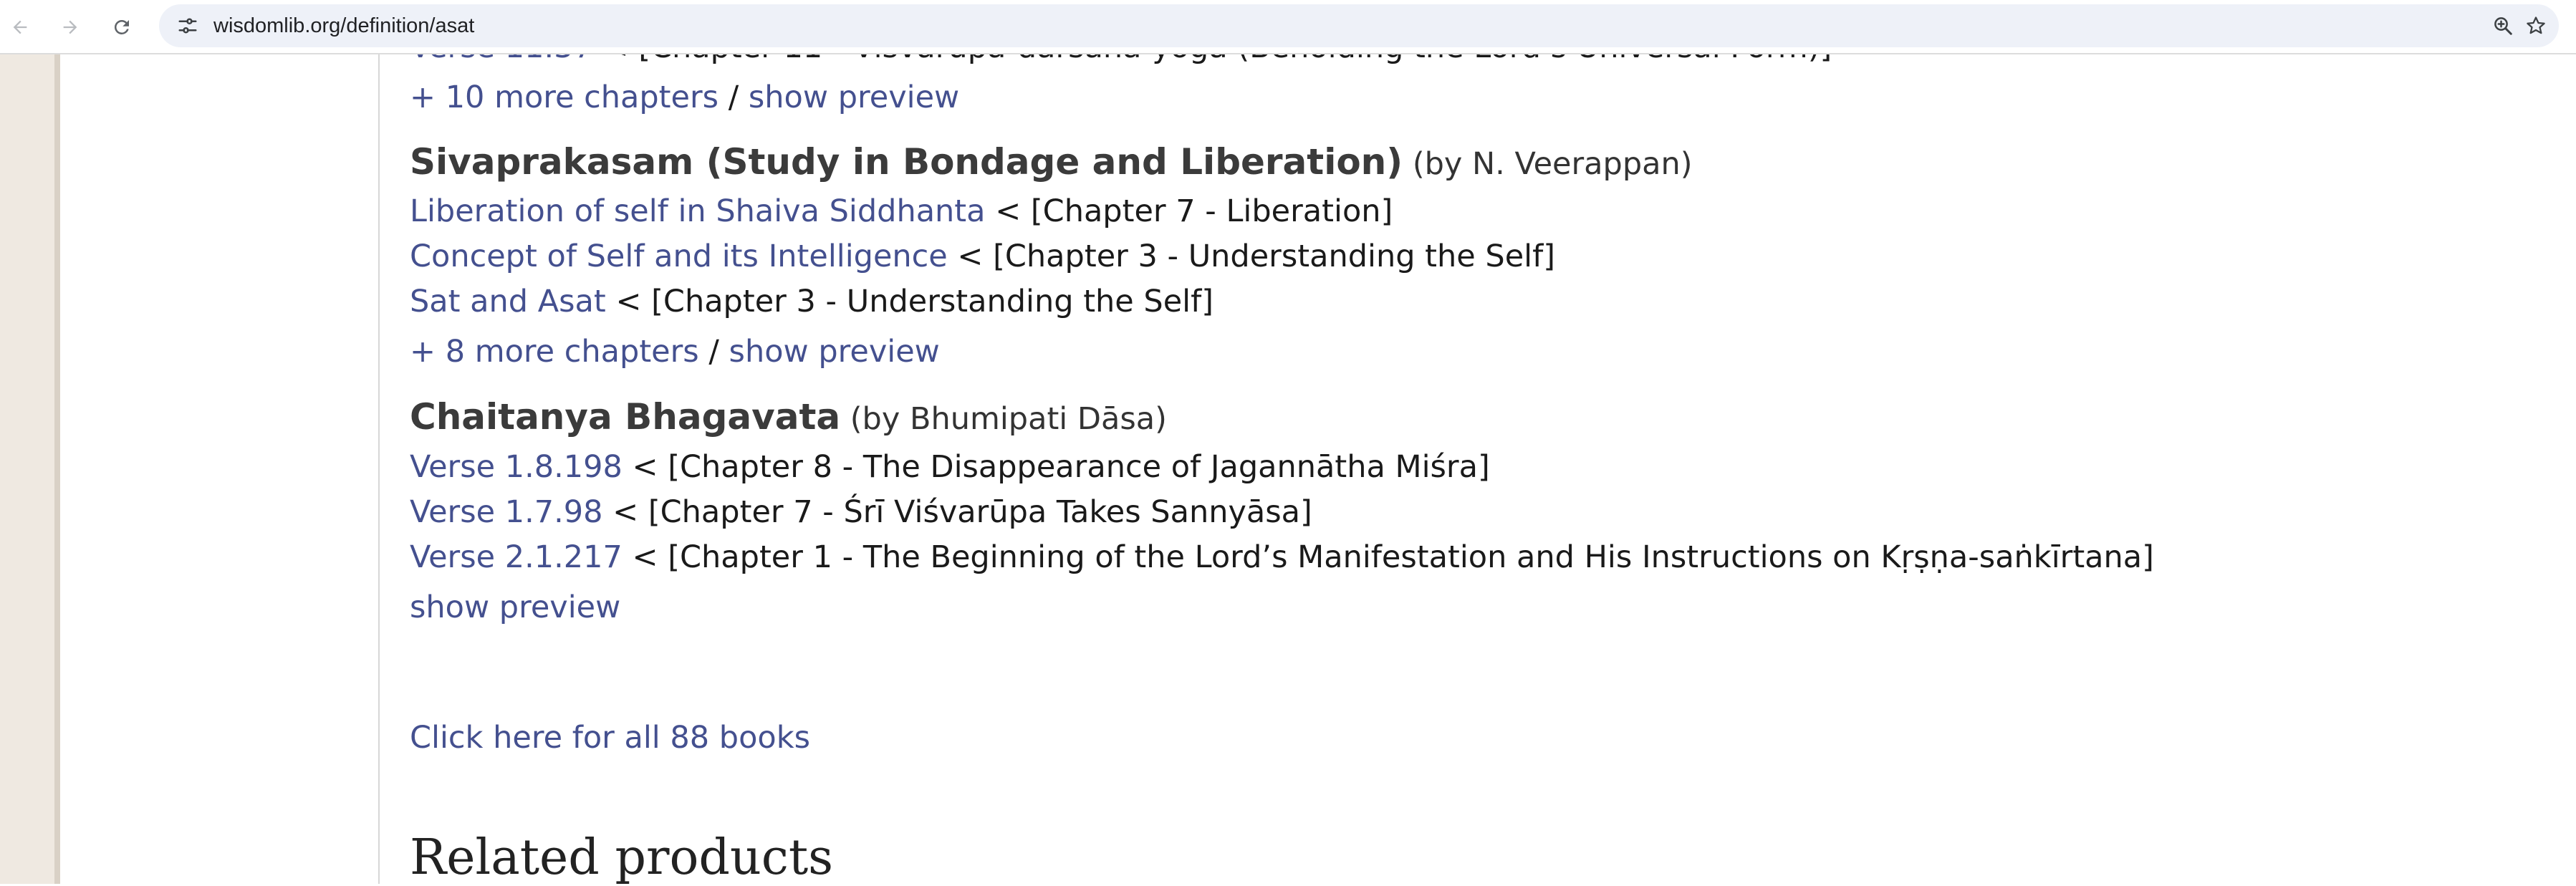 This screenshot has width=2576, height=886. I want to click on more-chapters-row: + 10 more chapters / show preview, so click(684, 98).